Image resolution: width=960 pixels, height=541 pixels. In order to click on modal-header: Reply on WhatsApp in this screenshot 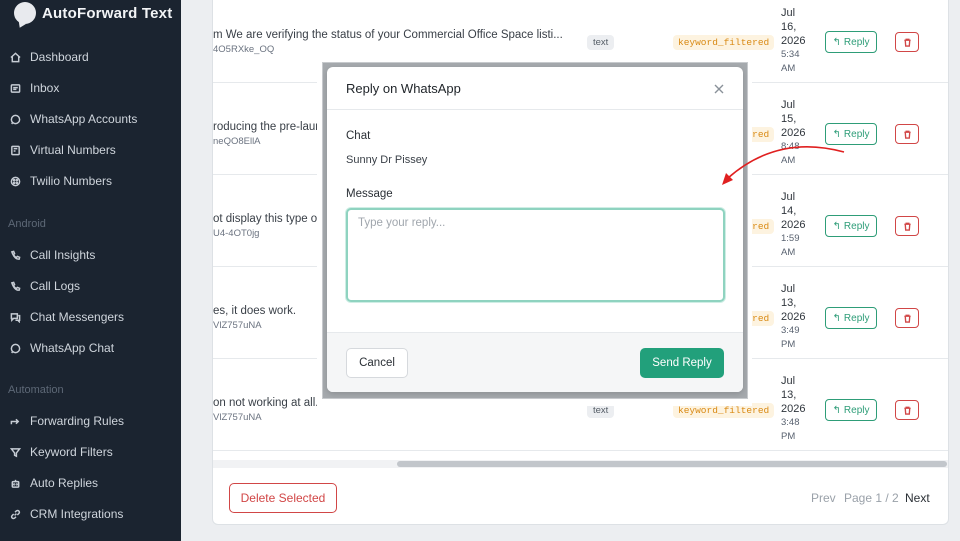, I will do `click(535, 88)`.